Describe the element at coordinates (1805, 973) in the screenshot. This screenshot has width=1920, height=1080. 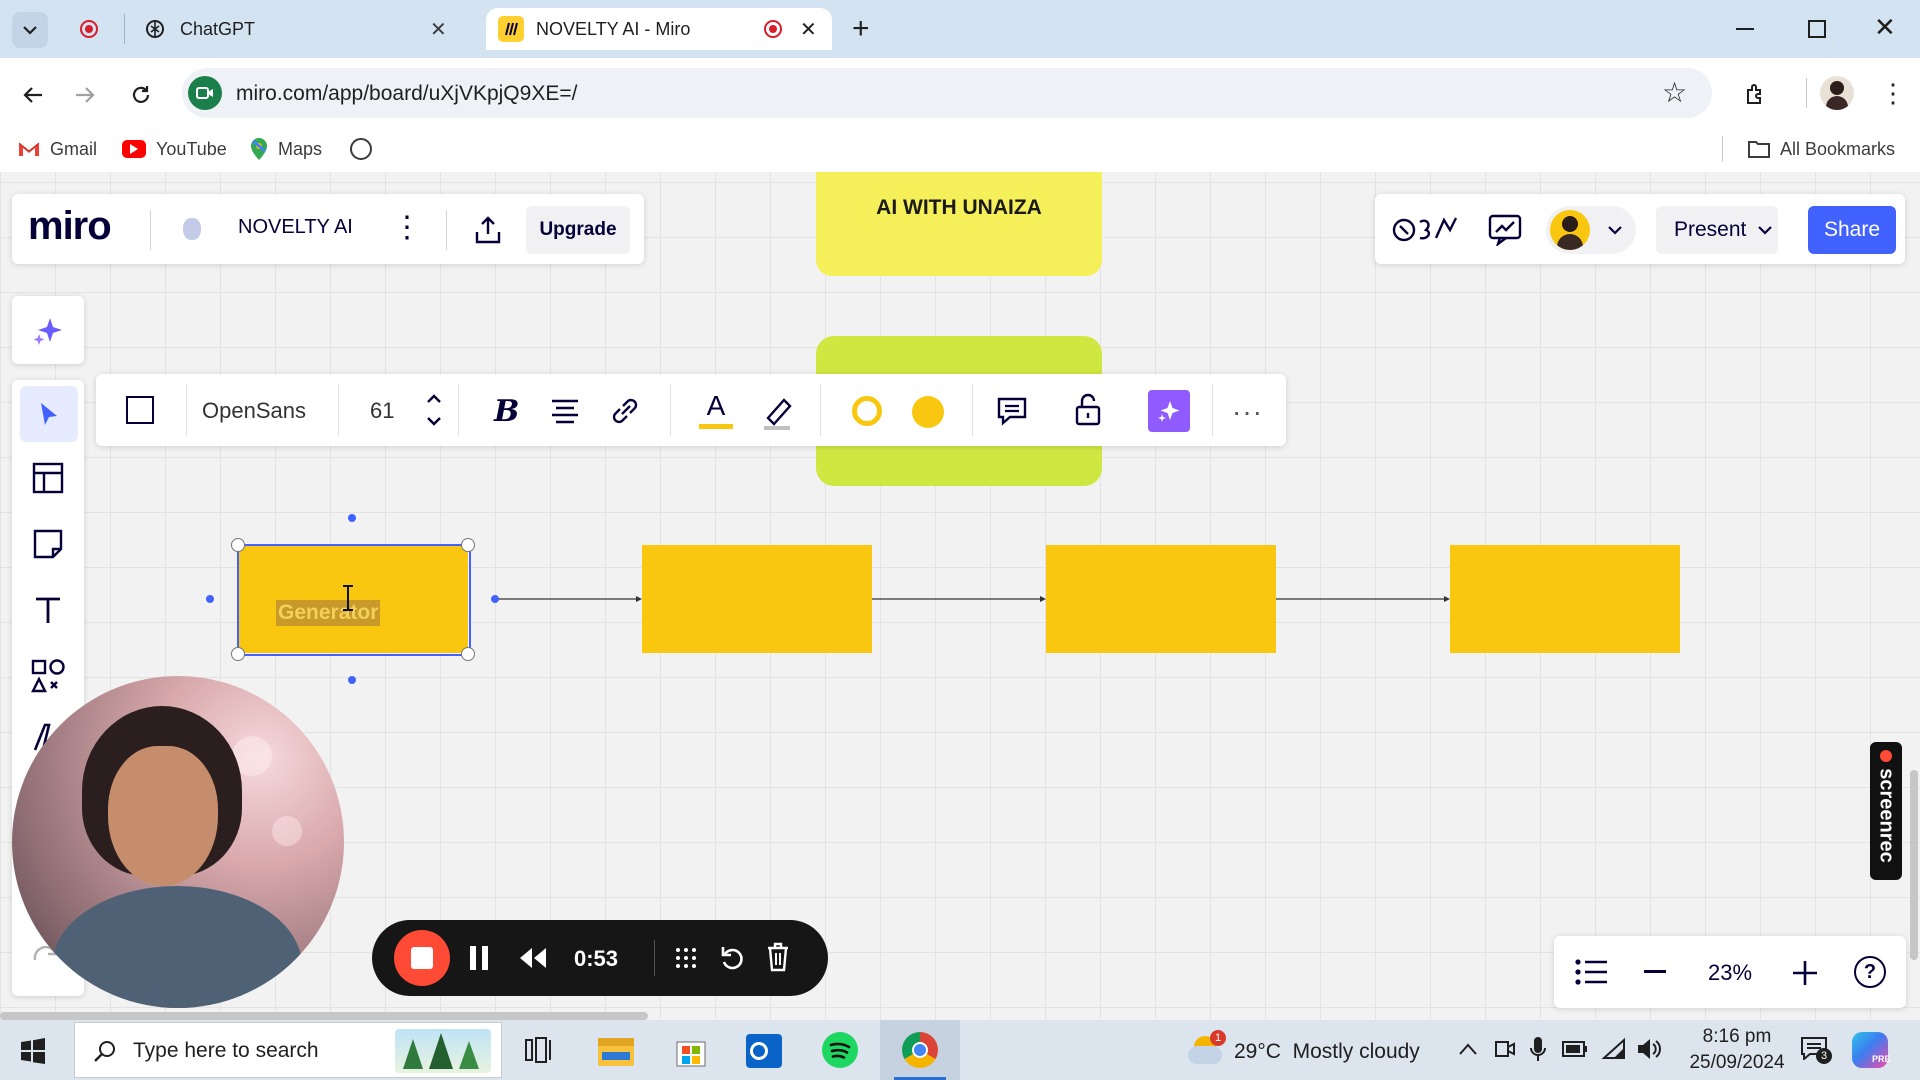
I see `zoom-in-button` at that location.